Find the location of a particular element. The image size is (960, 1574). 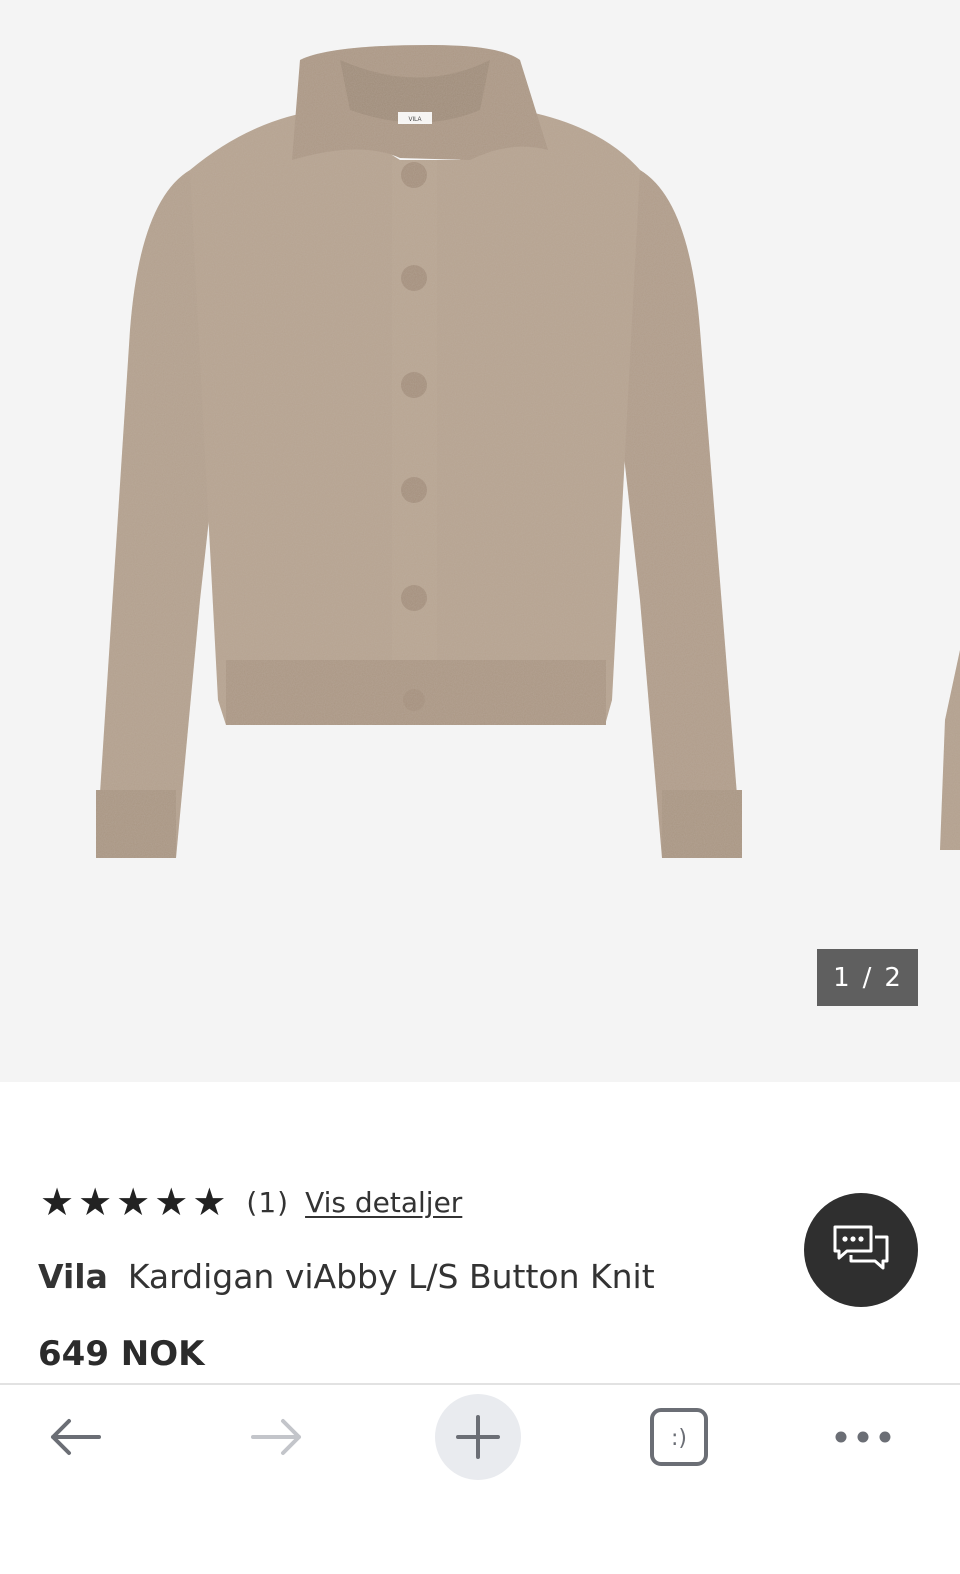

browser-toolbar: :) is located at coordinates (480, 1478).